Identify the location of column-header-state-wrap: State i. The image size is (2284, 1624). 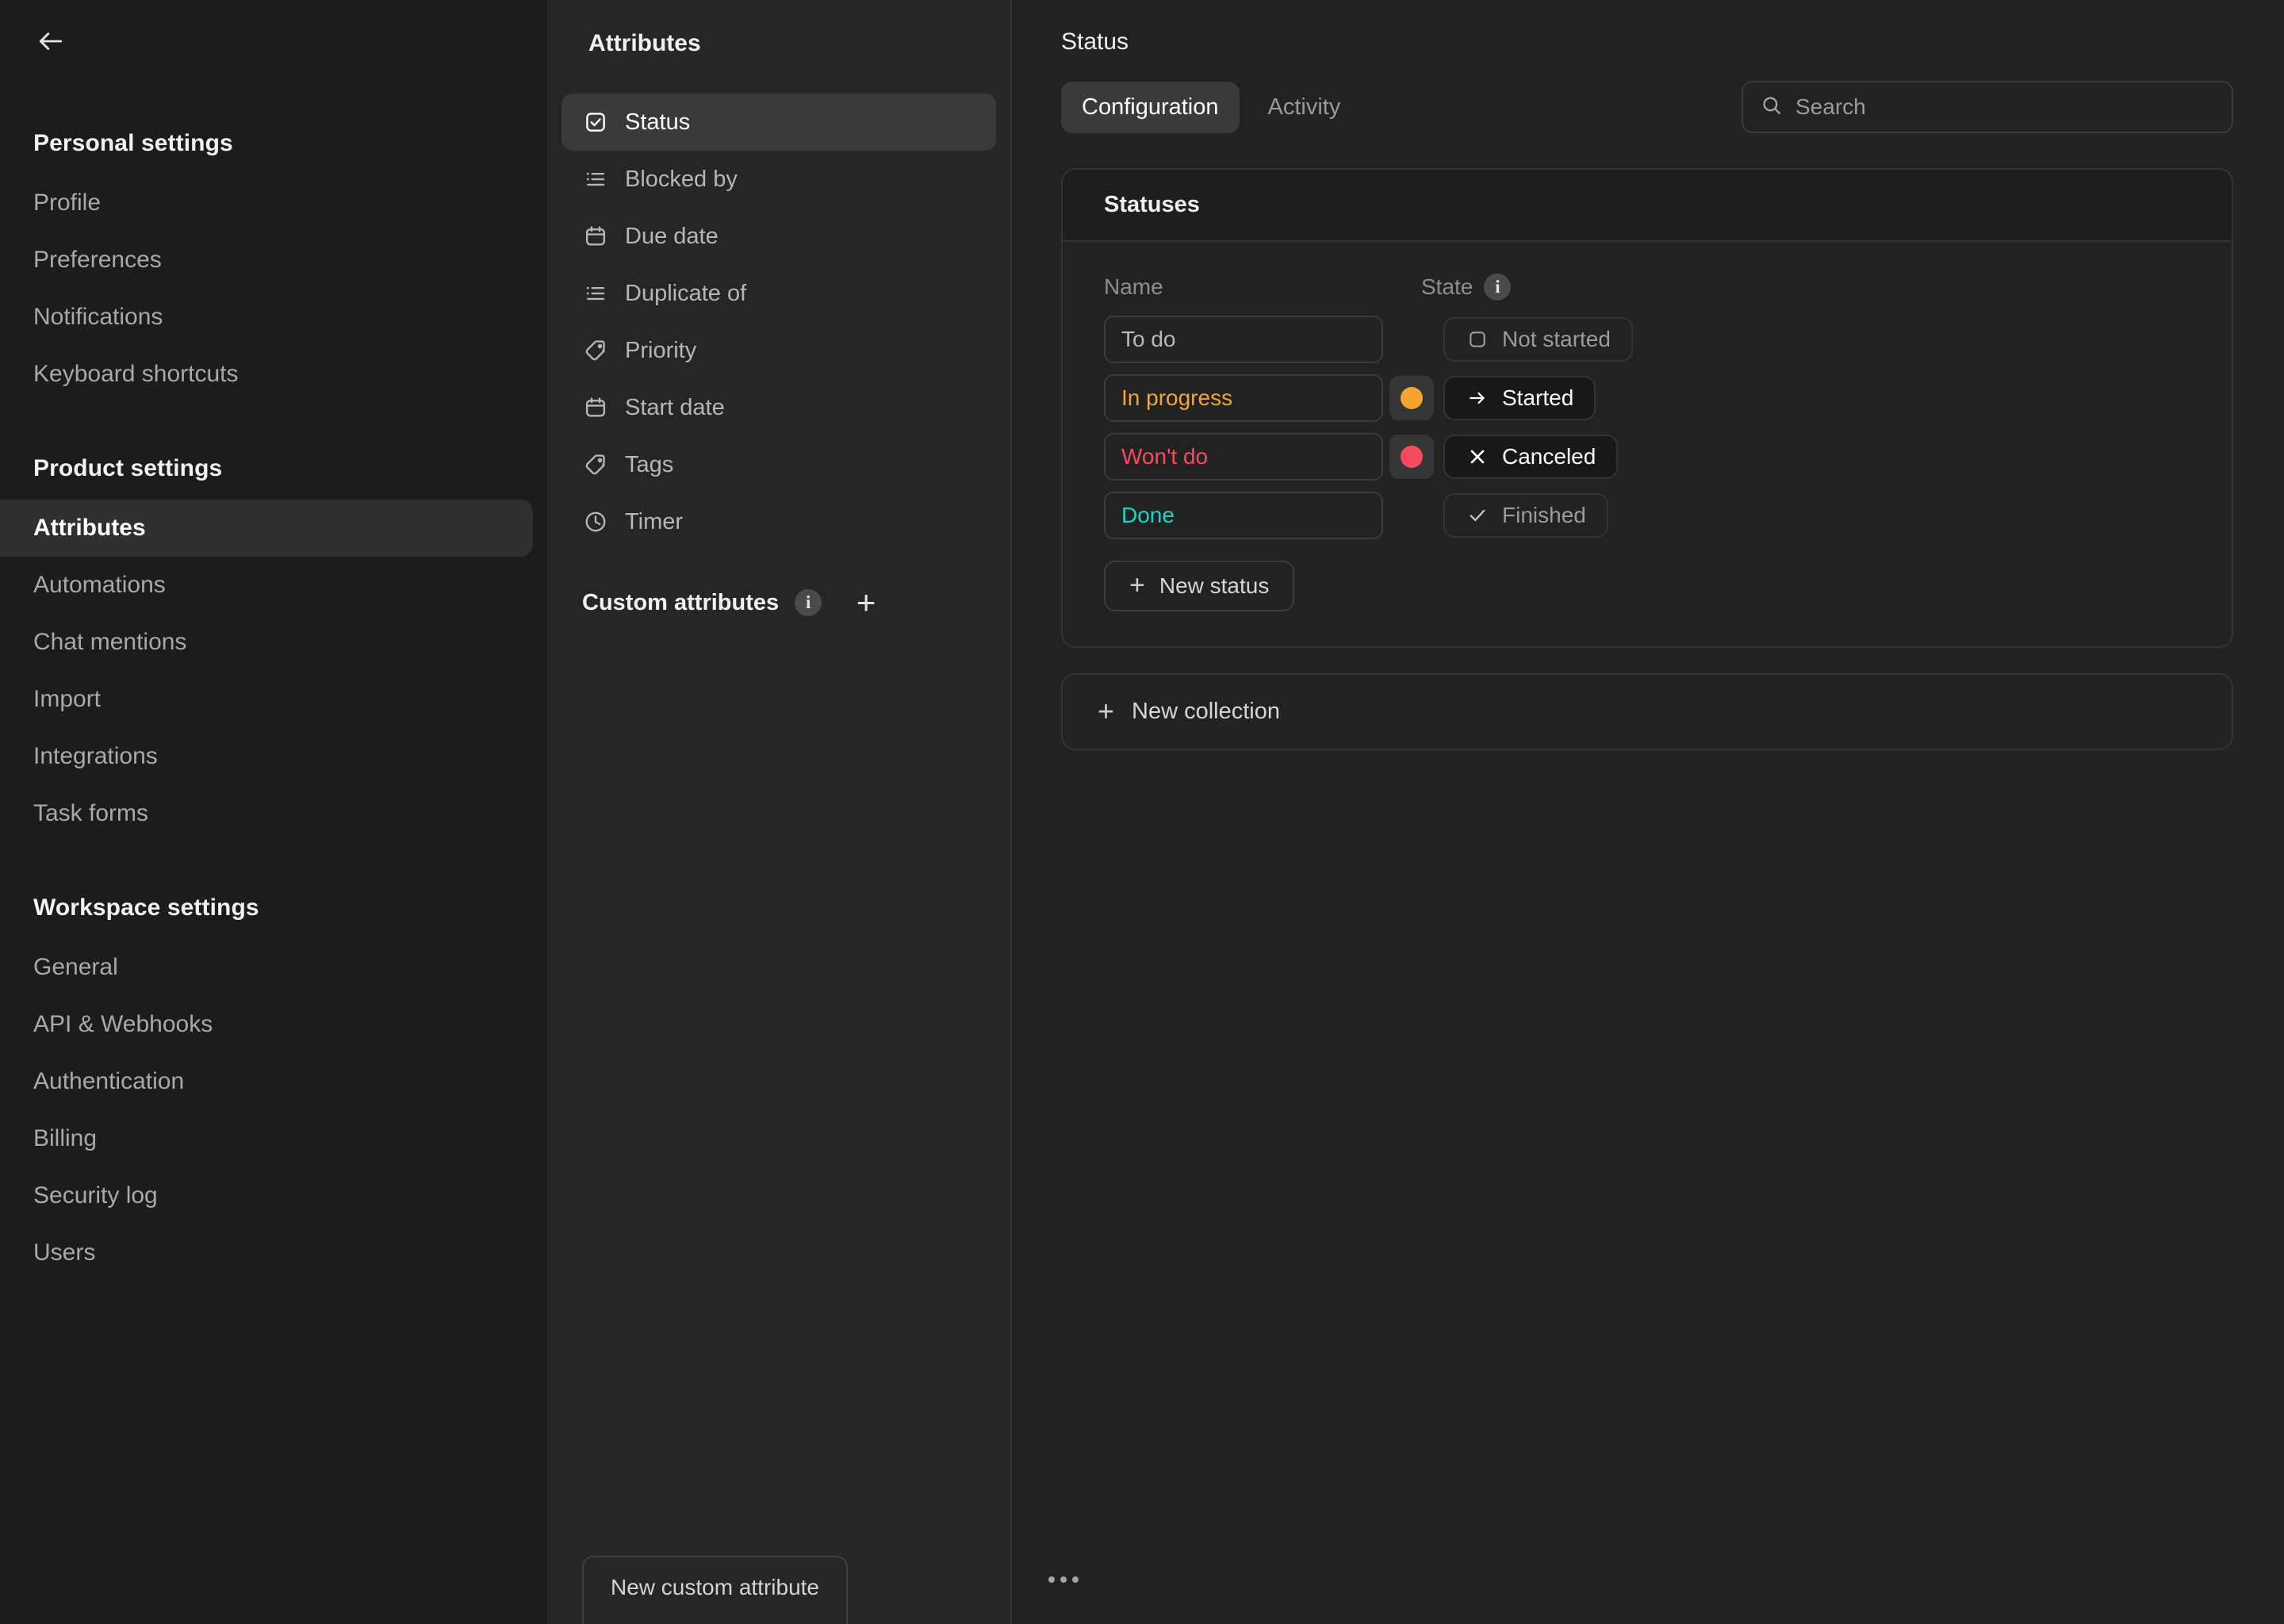
(1466, 287).